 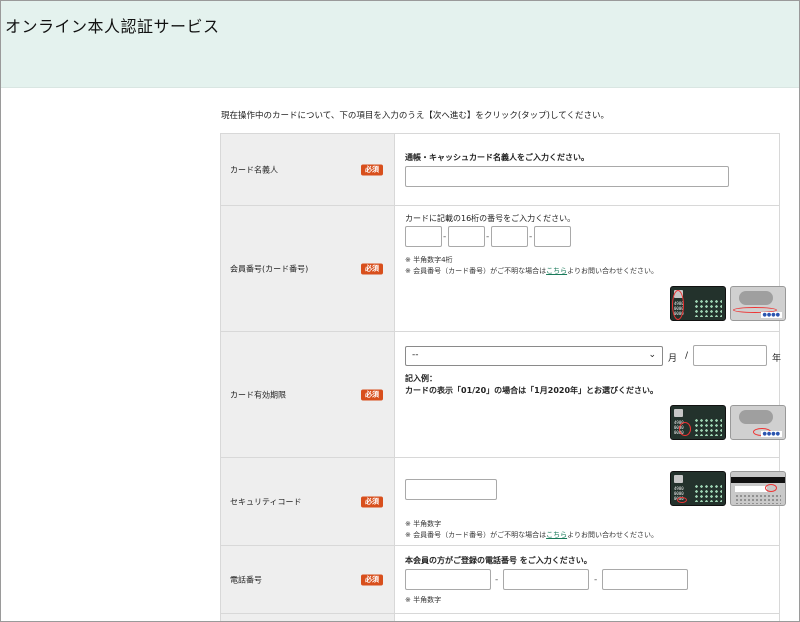 I want to click on expiry-month-select: -- ⌄, so click(x=534, y=356).